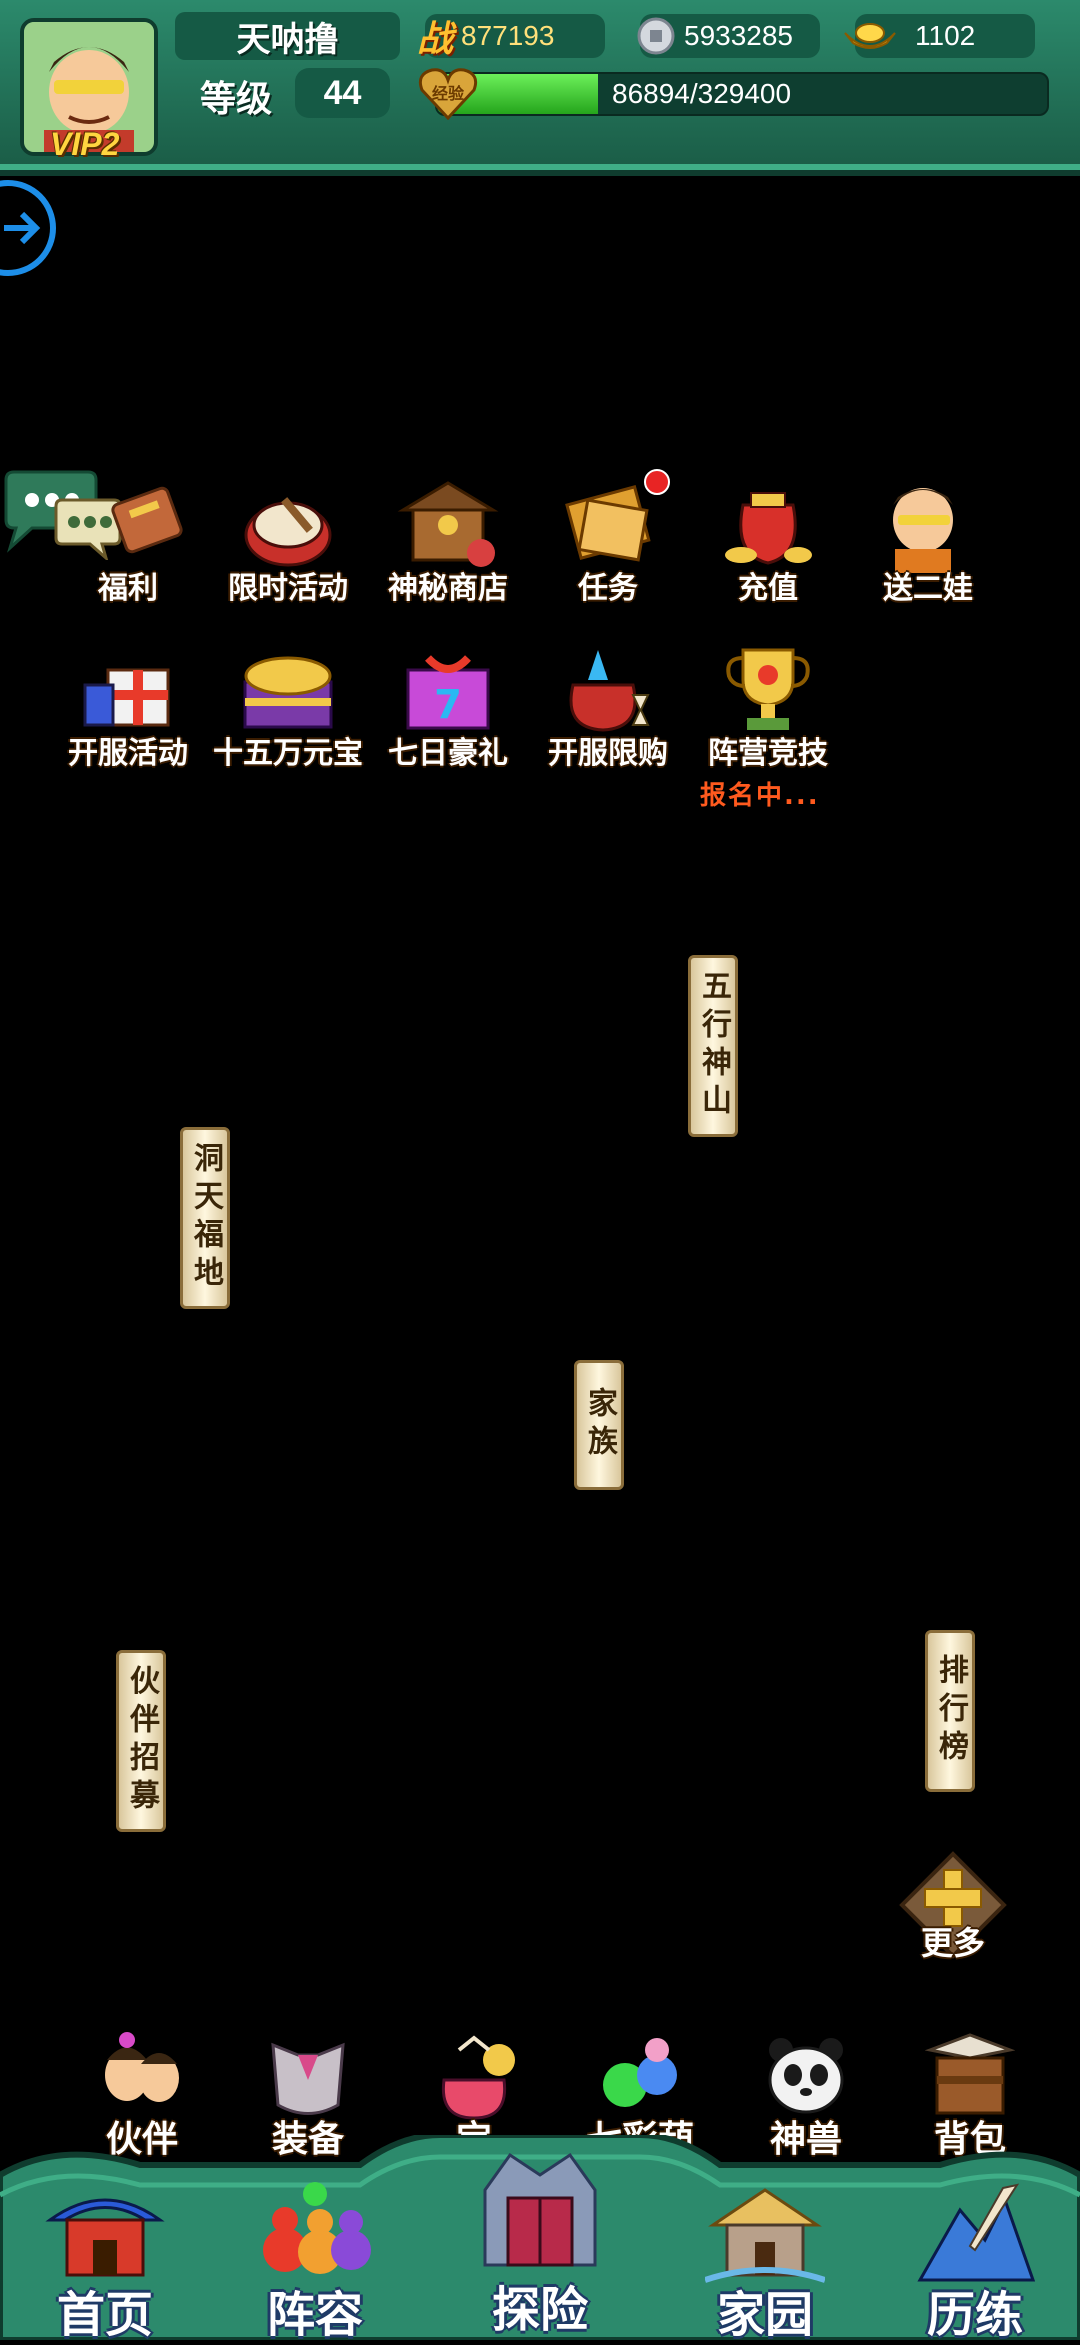 The image size is (1080, 2345). I want to click on nav-training: 历练, so click(975, 2261).